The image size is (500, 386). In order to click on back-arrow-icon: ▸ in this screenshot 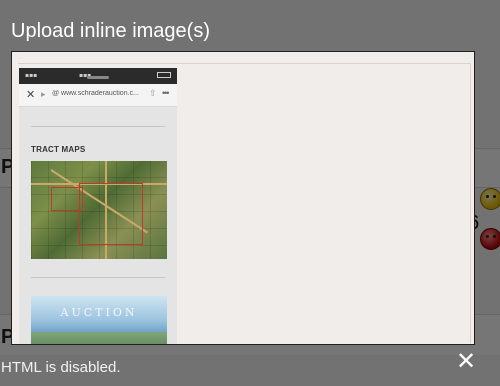, I will do `click(43, 94)`.